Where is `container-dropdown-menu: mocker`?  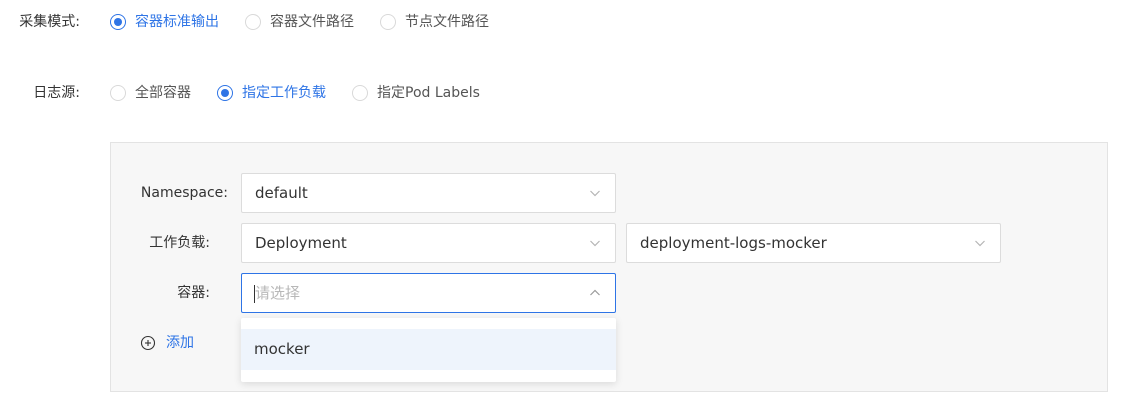 container-dropdown-menu: mocker is located at coordinates (428, 350).